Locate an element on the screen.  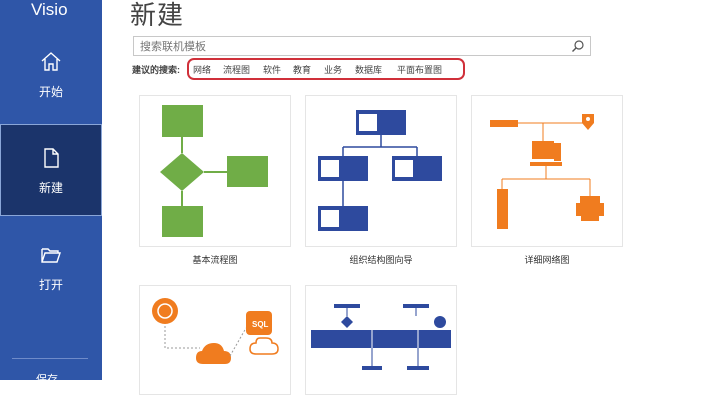
sidebar-divider is located at coordinates (50, 358).